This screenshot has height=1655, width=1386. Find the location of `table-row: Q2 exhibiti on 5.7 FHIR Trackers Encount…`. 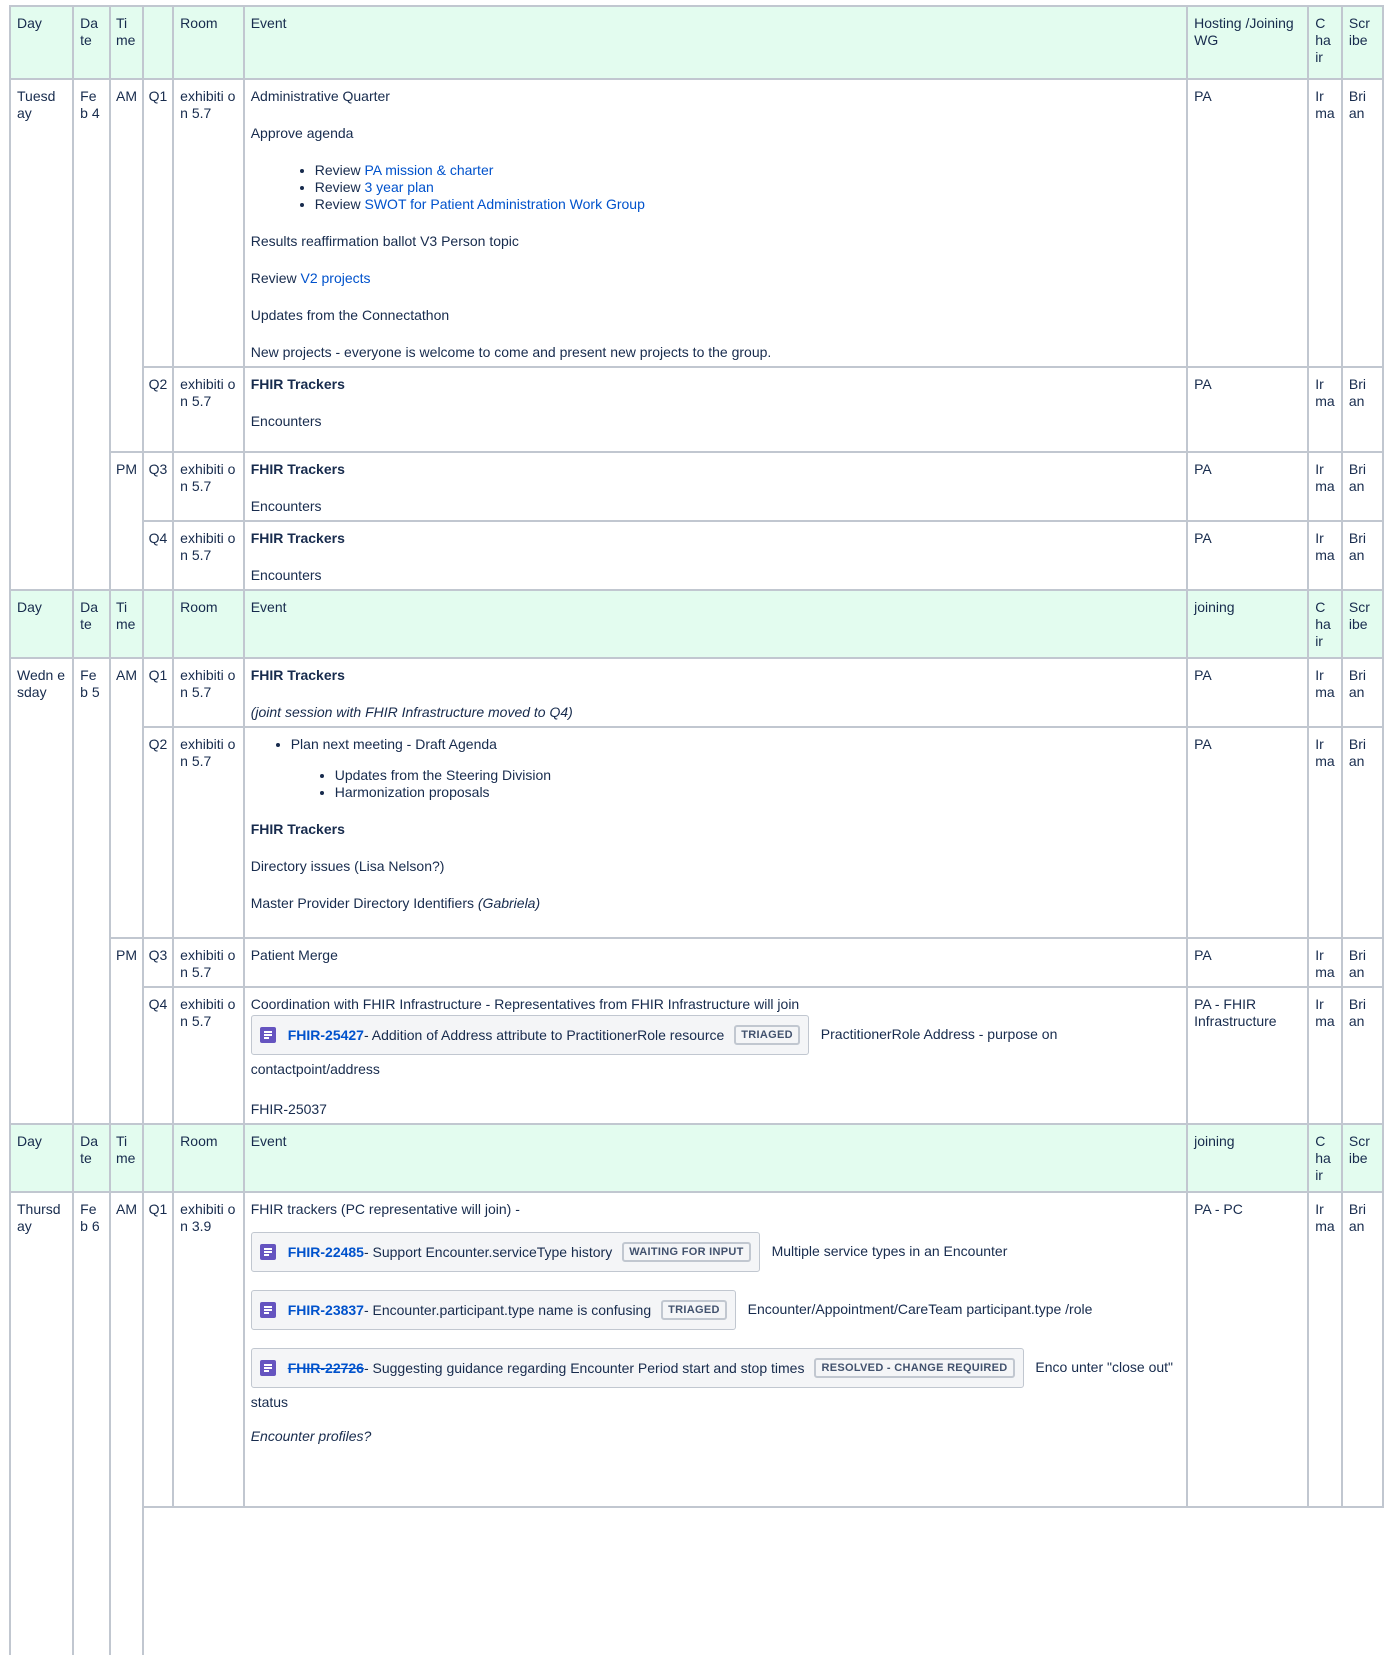

table-row: Q2 exhibiti on 5.7 FHIR Trackers Encount… is located at coordinates (697, 409).